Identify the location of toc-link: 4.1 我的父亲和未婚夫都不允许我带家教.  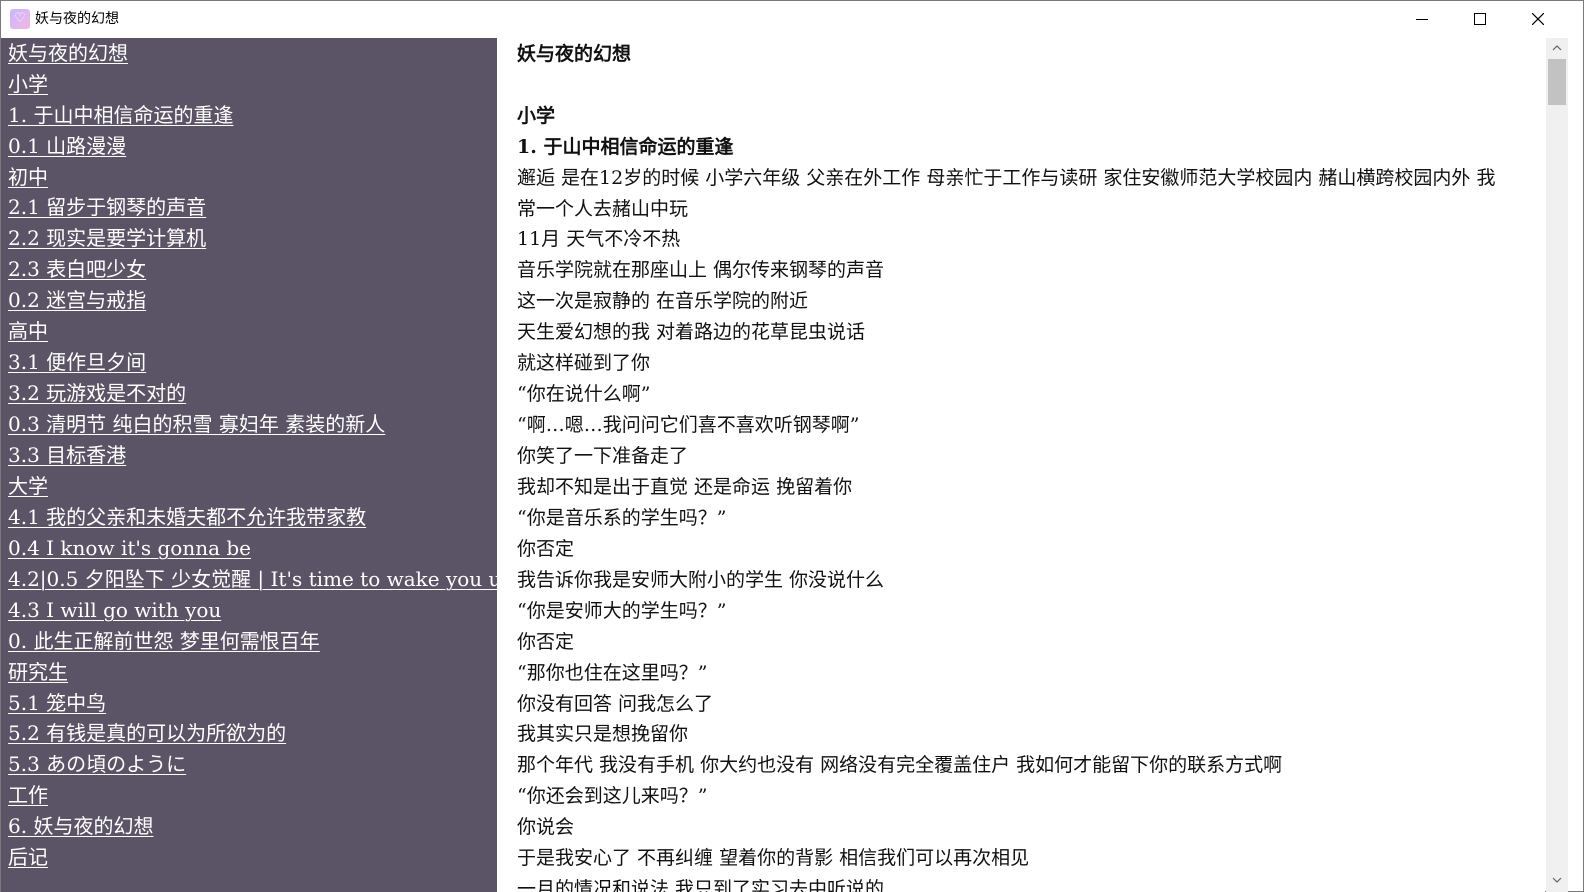
(187, 518).